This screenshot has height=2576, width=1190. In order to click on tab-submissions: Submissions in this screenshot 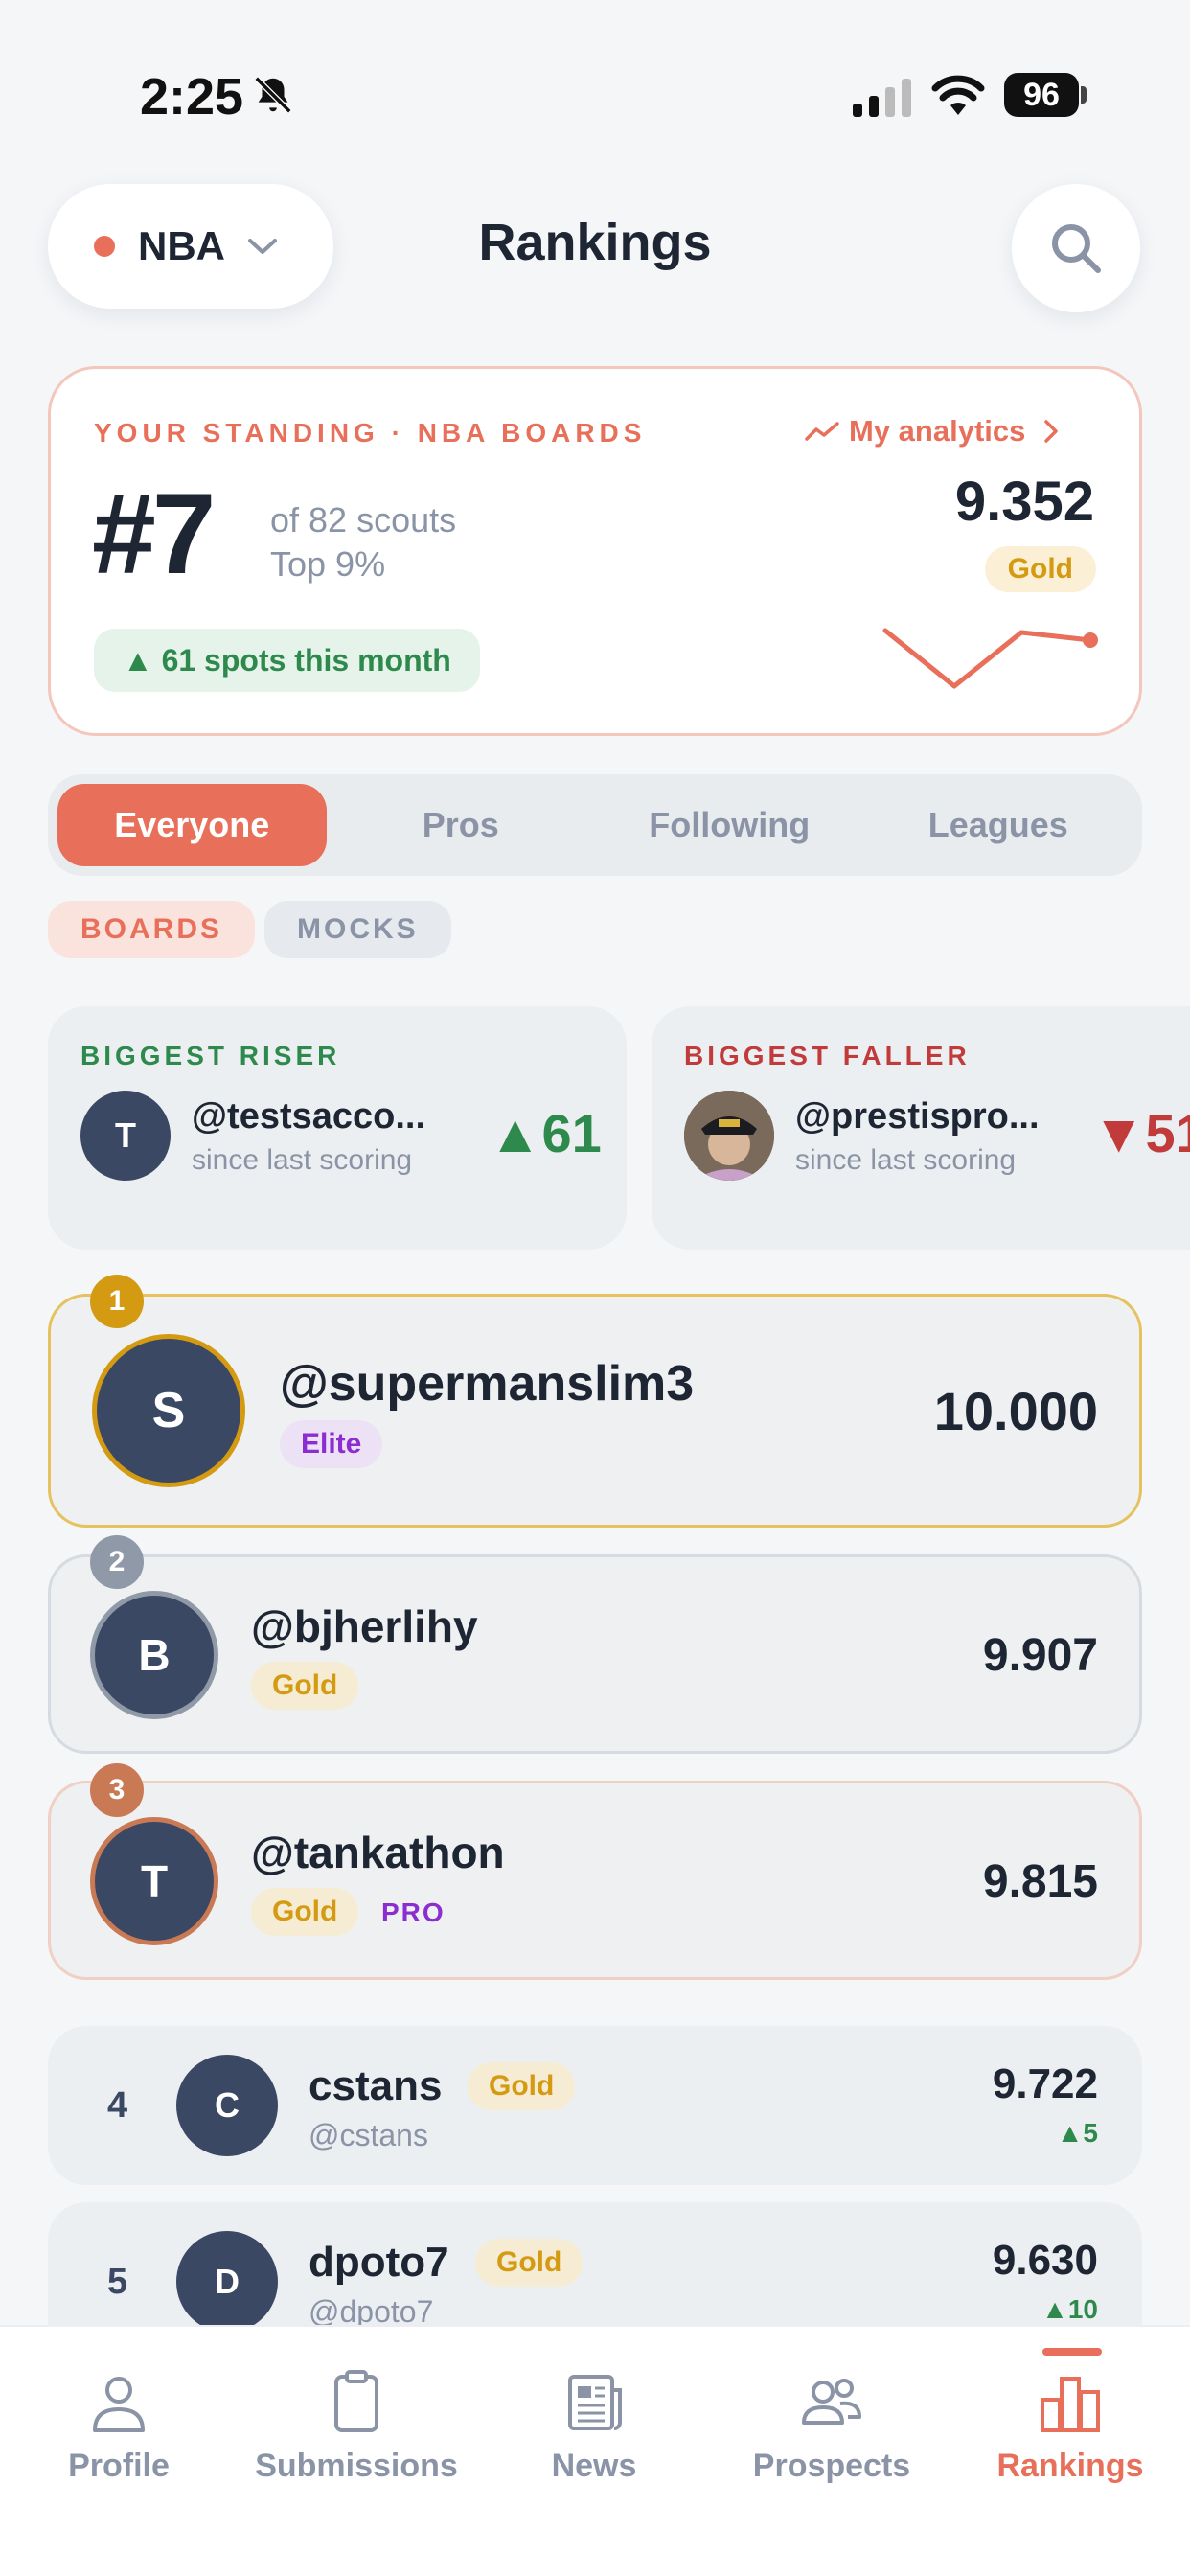, I will do `click(357, 2426)`.